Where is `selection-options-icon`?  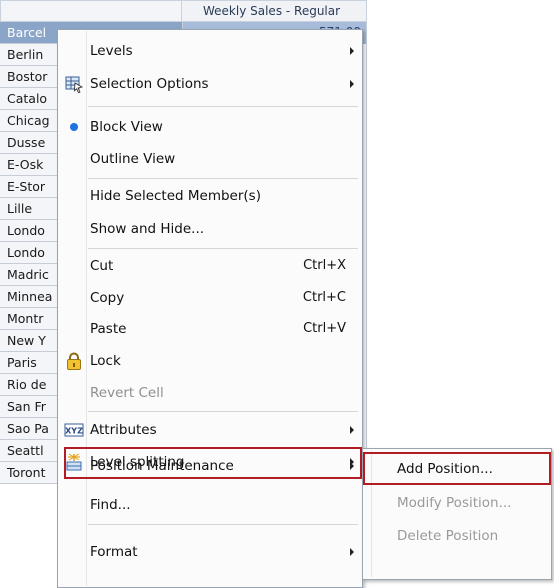 selection-options-icon is located at coordinates (74, 84).